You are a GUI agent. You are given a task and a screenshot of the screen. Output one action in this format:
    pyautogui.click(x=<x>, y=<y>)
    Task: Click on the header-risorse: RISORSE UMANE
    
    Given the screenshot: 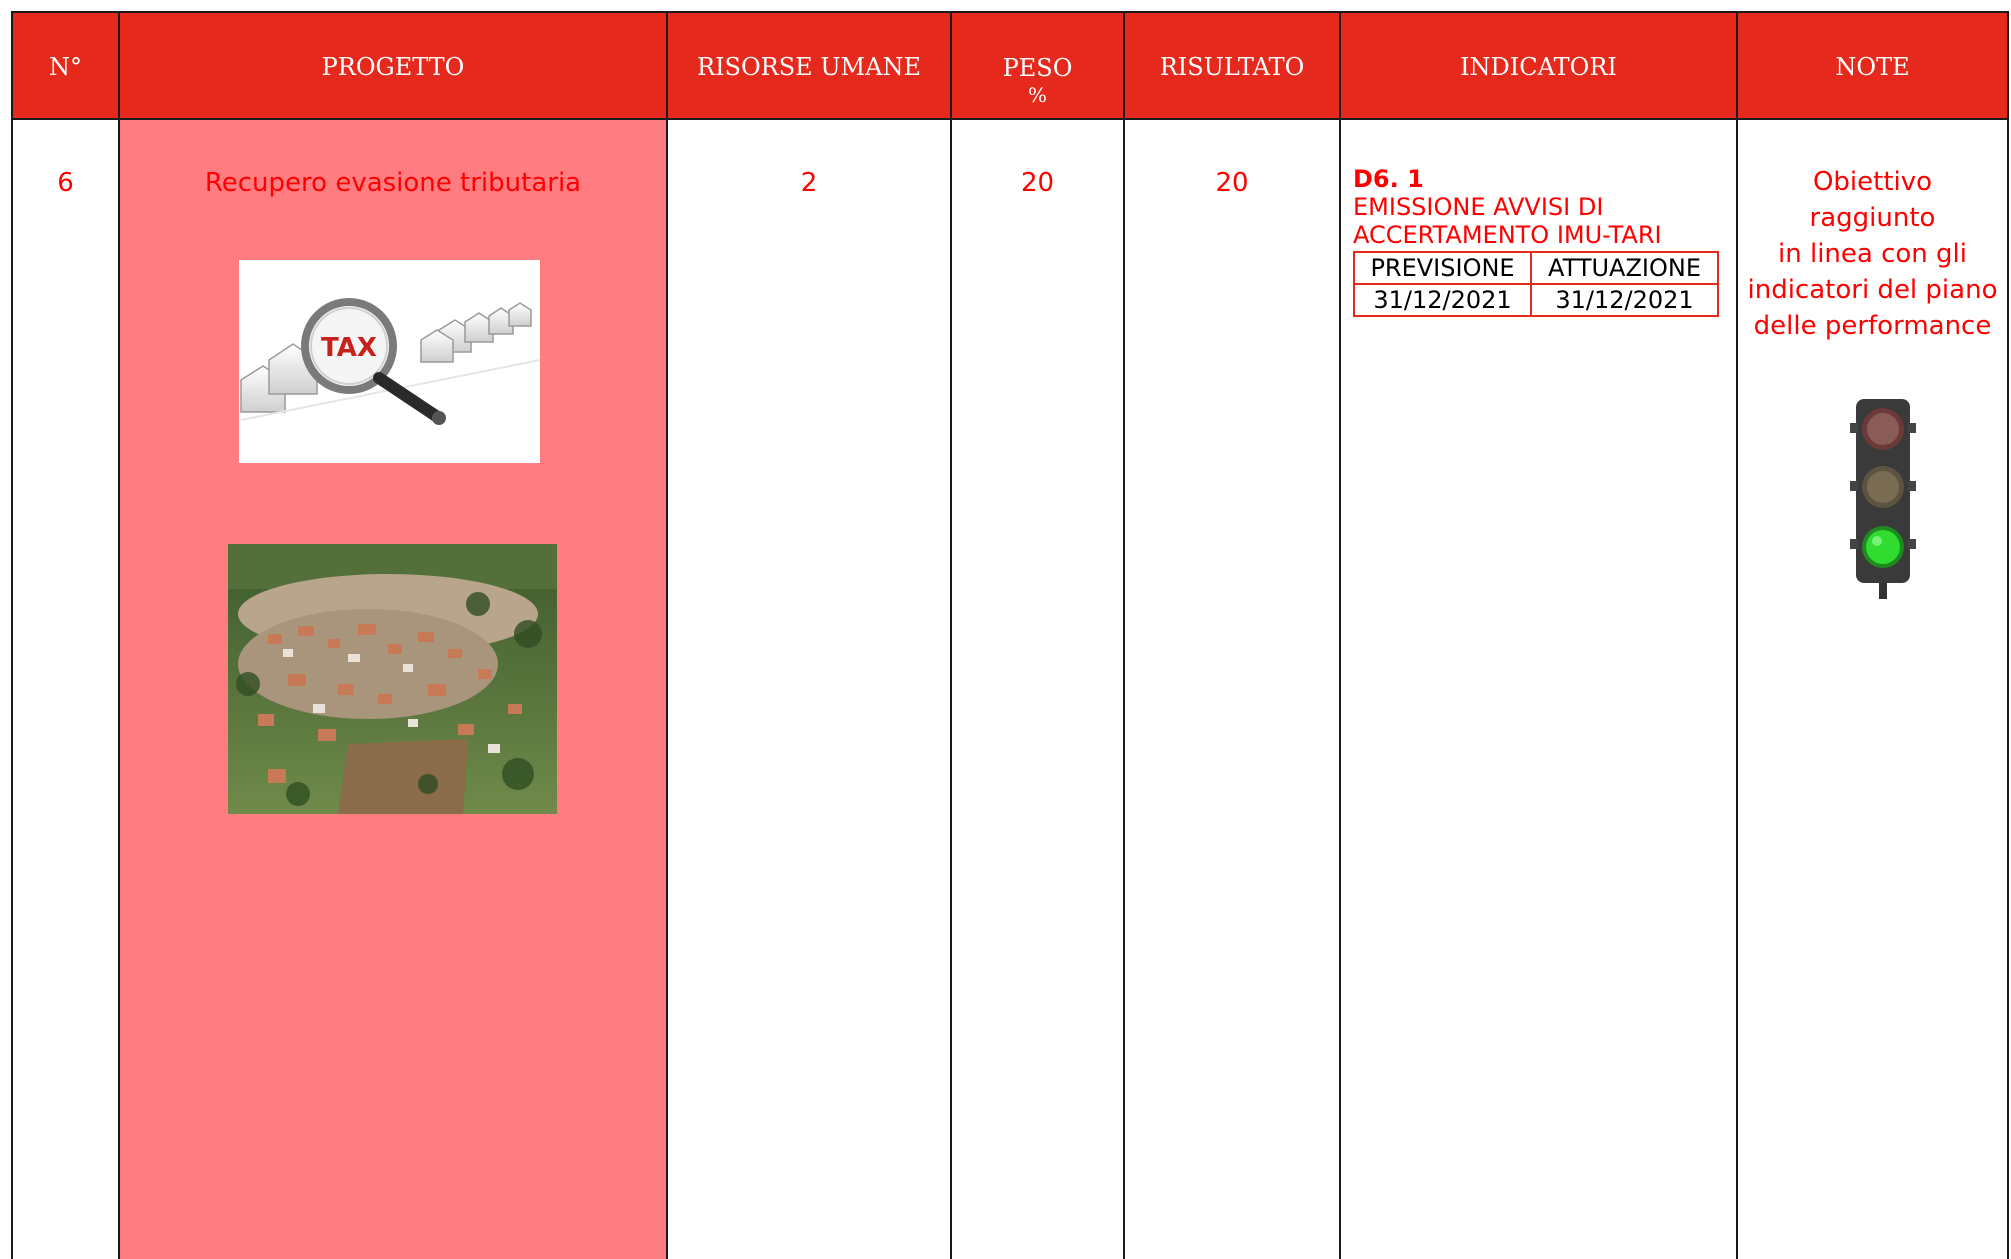 What is the action you would take?
    pyautogui.click(x=808, y=65)
    